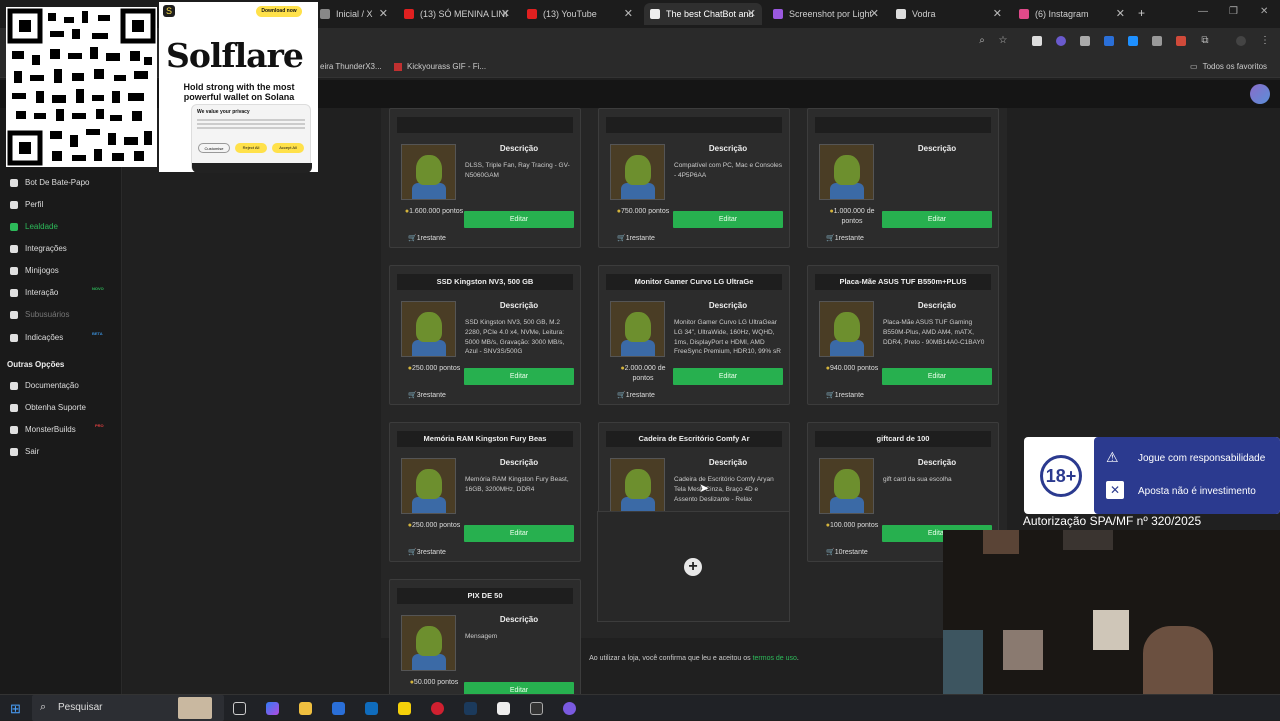  What do you see at coordinates (239, 708) in the screenshot?
I see `task-view-icon` at bounding box center [239, 708].